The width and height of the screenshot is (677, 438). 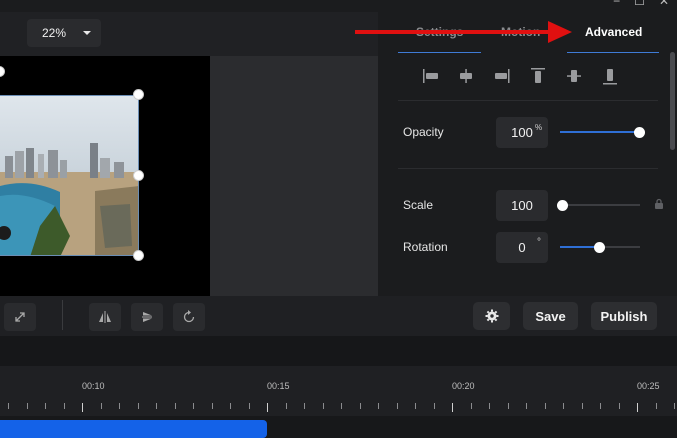 What do you see at coordinates (664, 4) in the screenshot?
I see `close-button: ✕` at bounding box center [664, 4].